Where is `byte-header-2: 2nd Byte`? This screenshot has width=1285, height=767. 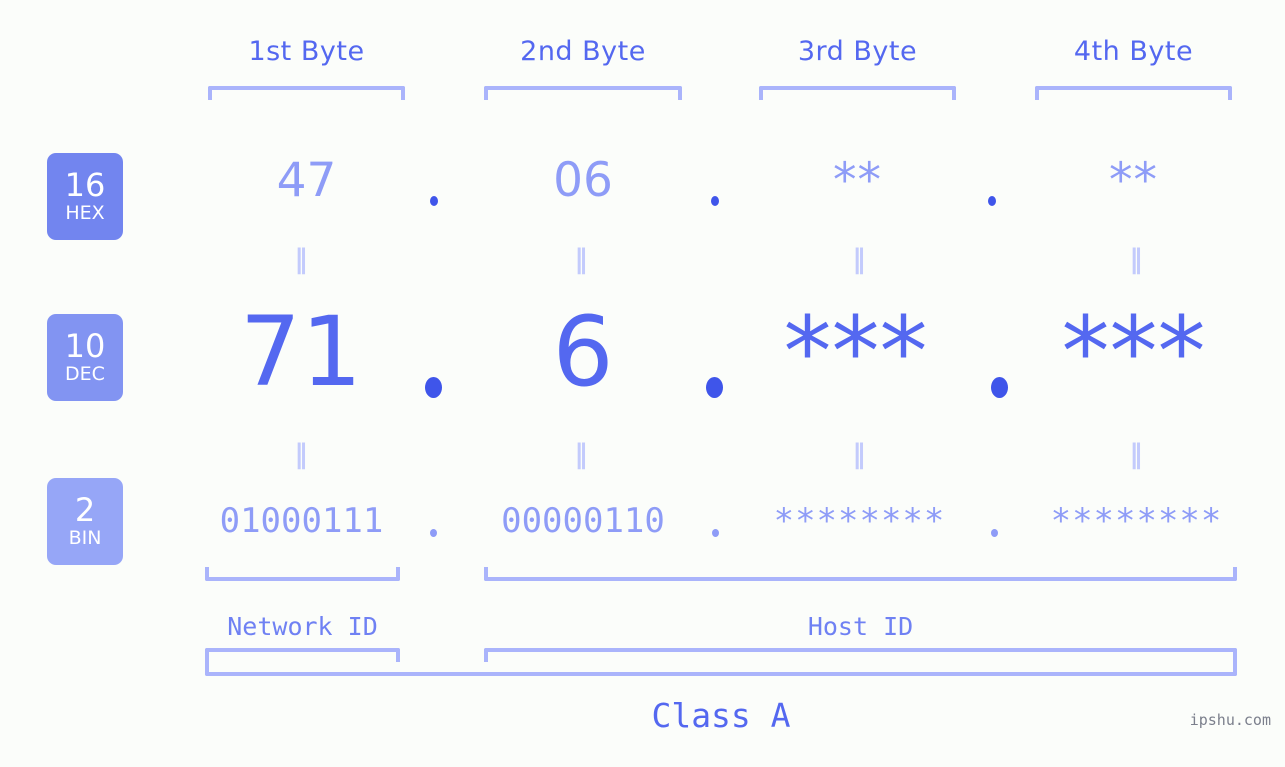
byte-header-2: 2nd Byte is located at coordinates (583, 51).